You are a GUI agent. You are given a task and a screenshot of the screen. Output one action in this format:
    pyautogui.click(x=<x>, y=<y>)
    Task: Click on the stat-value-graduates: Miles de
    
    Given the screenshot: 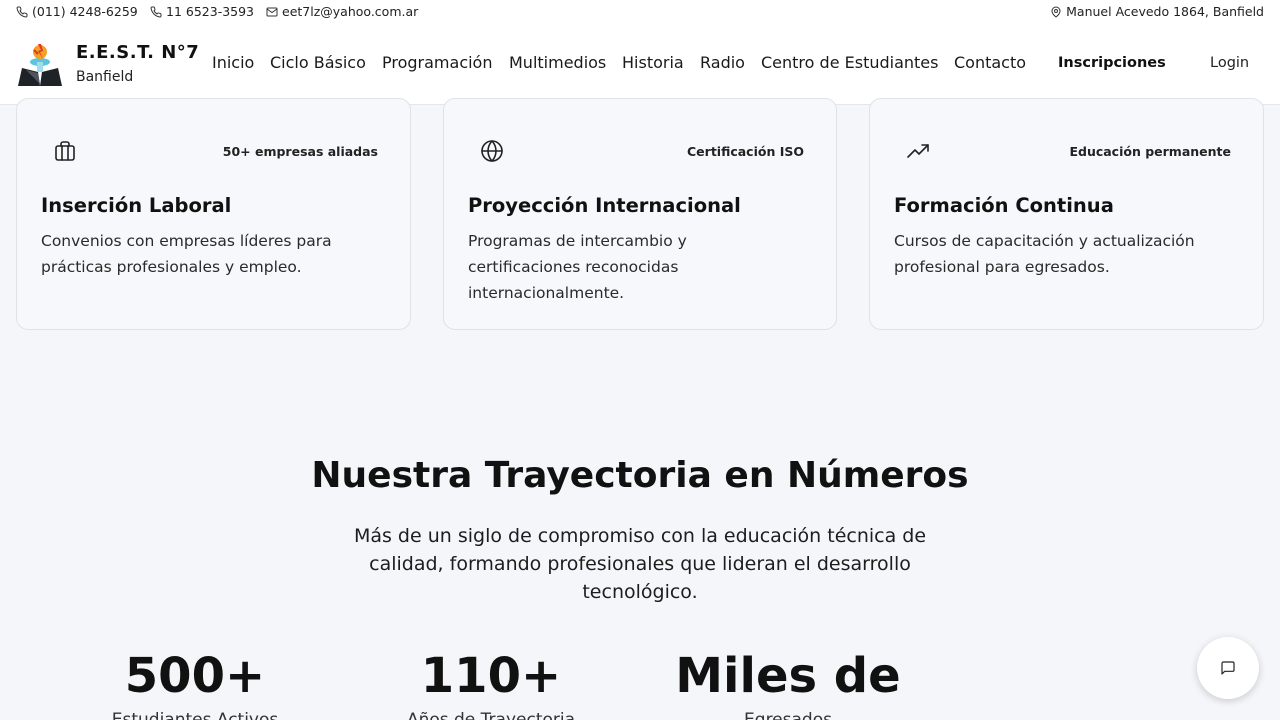 What is the action you would take?
    pyautogui.click(x=788, y=676)
    